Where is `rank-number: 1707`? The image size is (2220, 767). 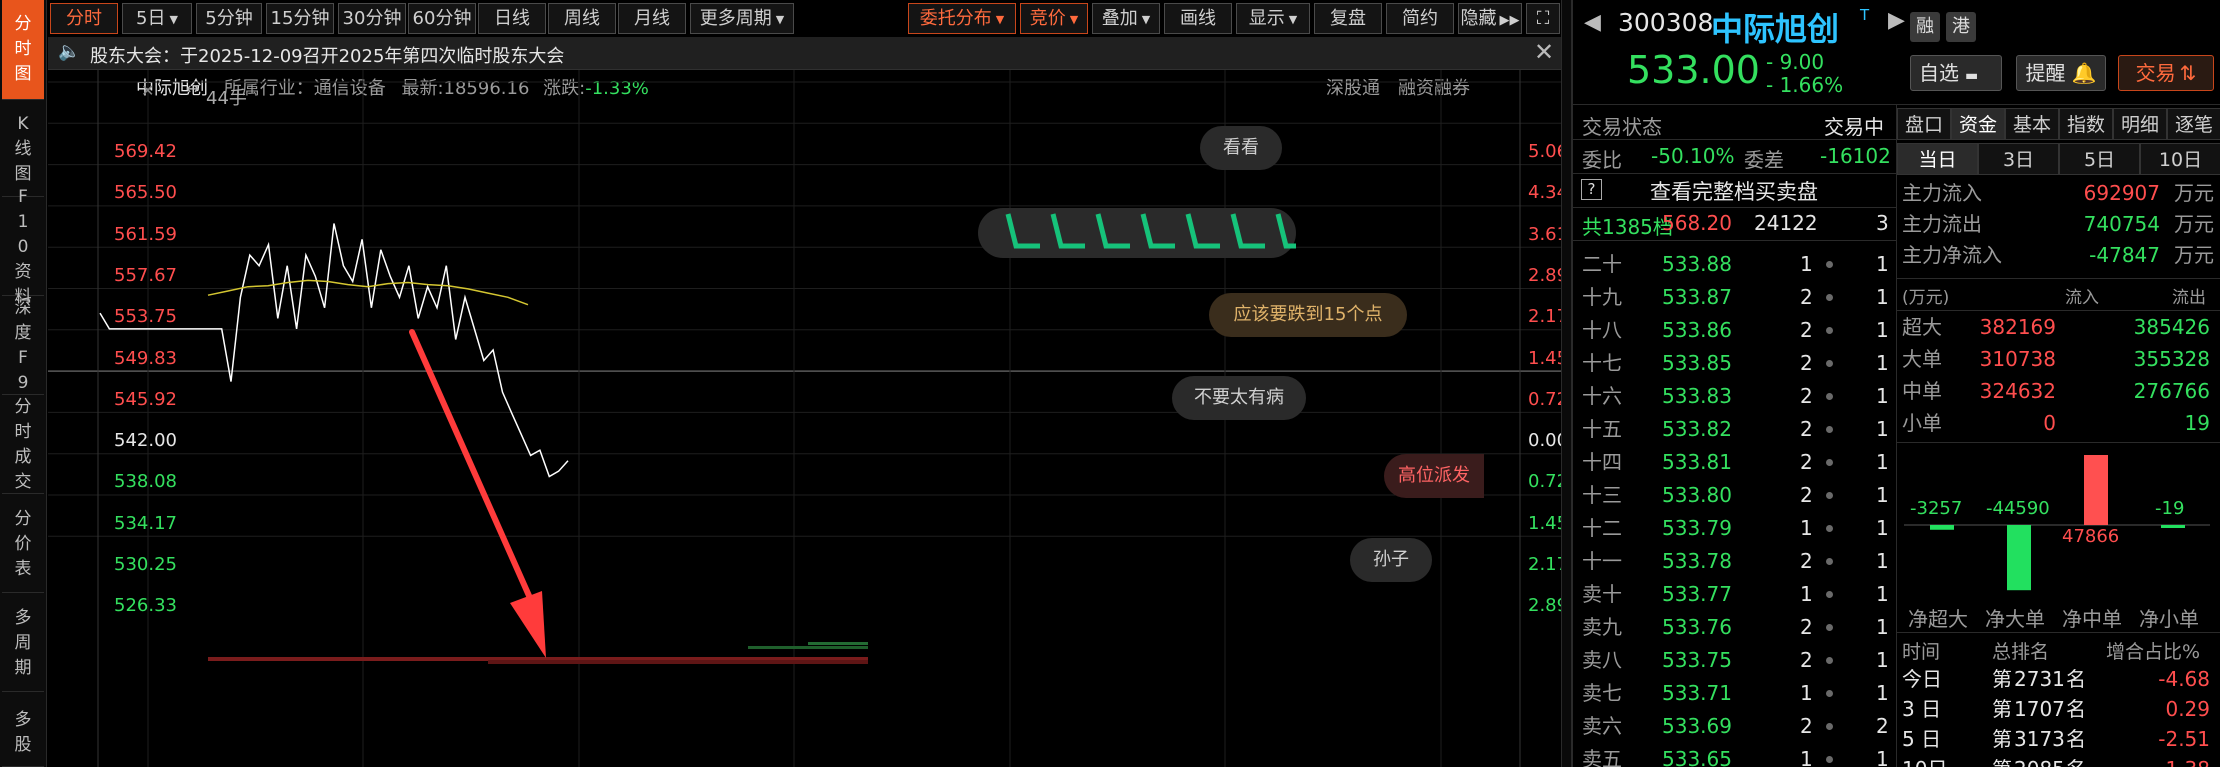
rank-number: 1707 is located at coordinates (2039, 709).